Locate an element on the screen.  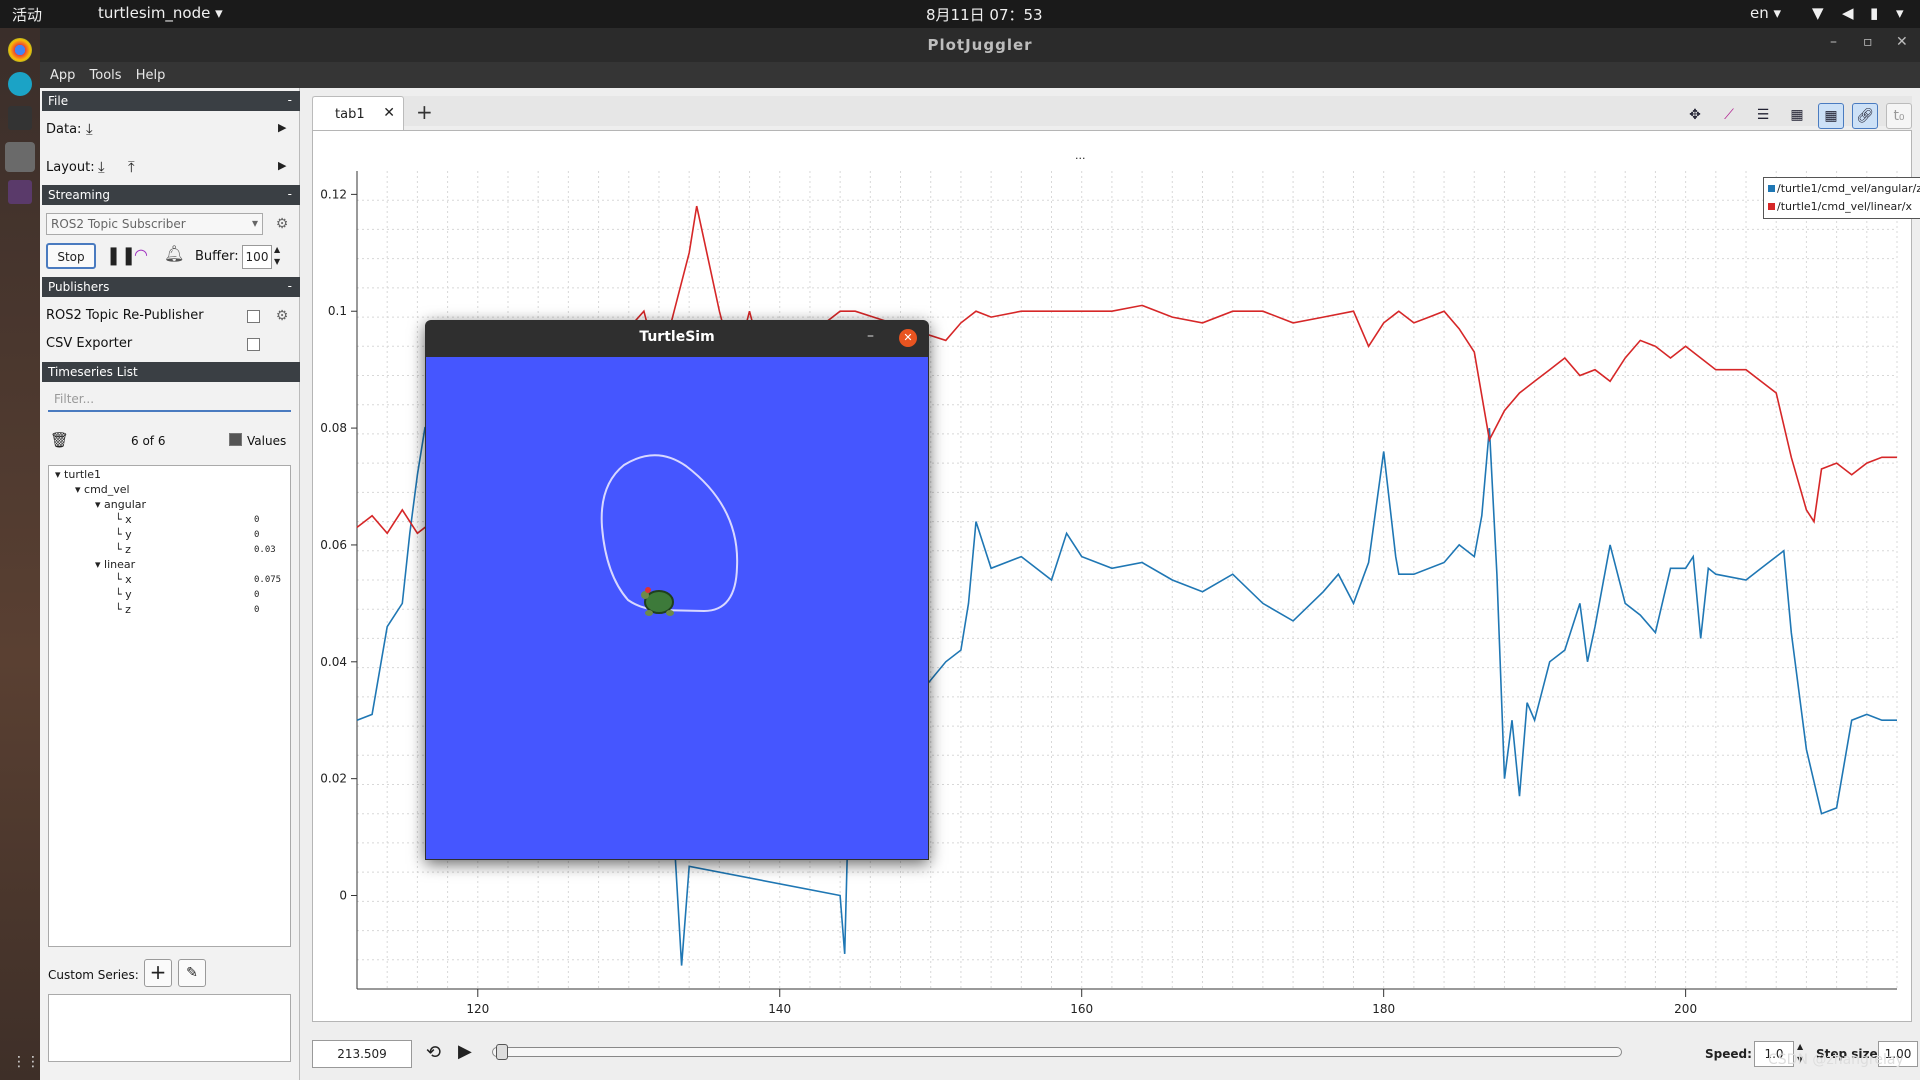
legend-item-linear-x: /turtle1/cmd_vel/linear/x is located at coordinates (1840, 206).